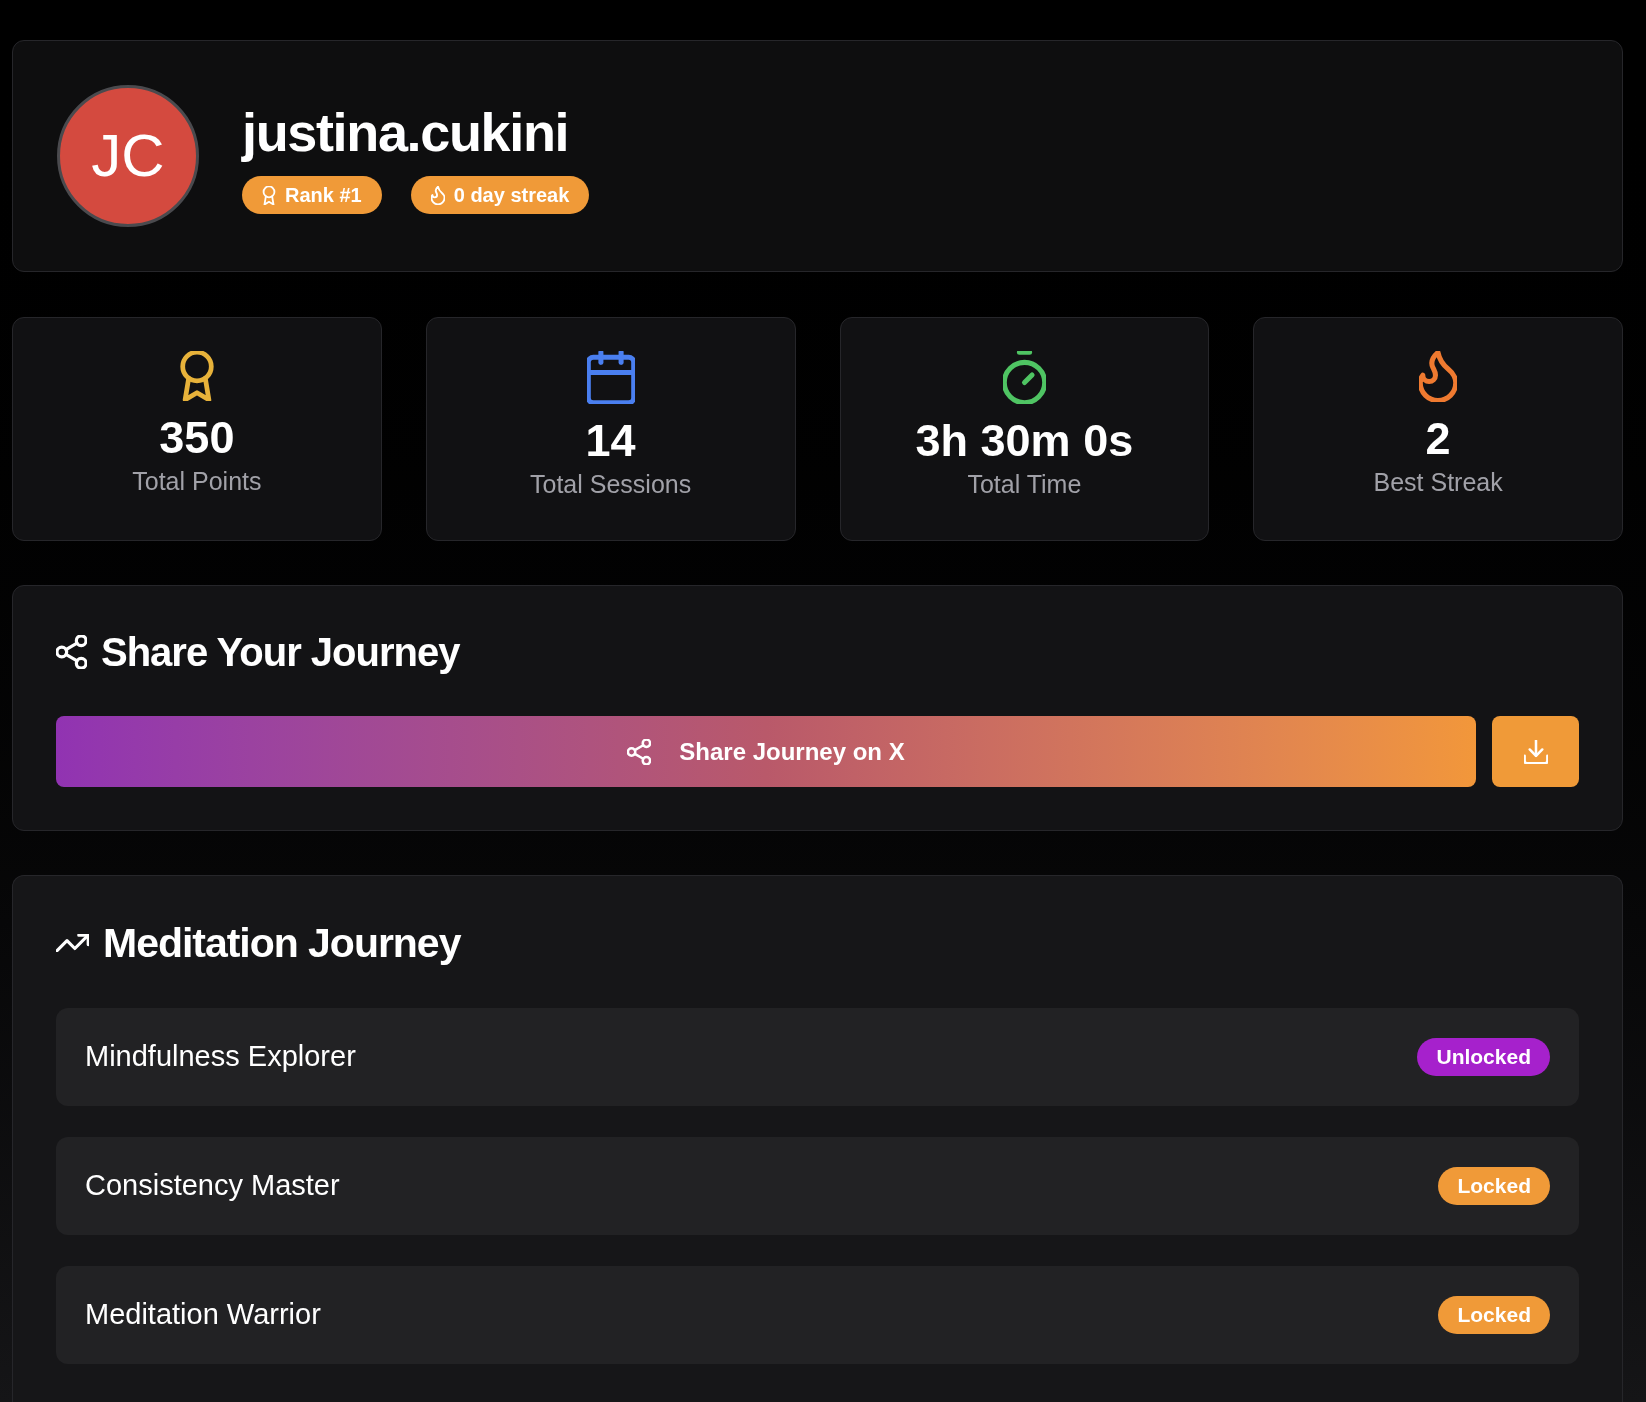 This screenshot has width=1646, height=1402. What do you see at coordinates (610, 377) in the screenshot?
I see `calendar-icon` at bounding box center [610, 377].